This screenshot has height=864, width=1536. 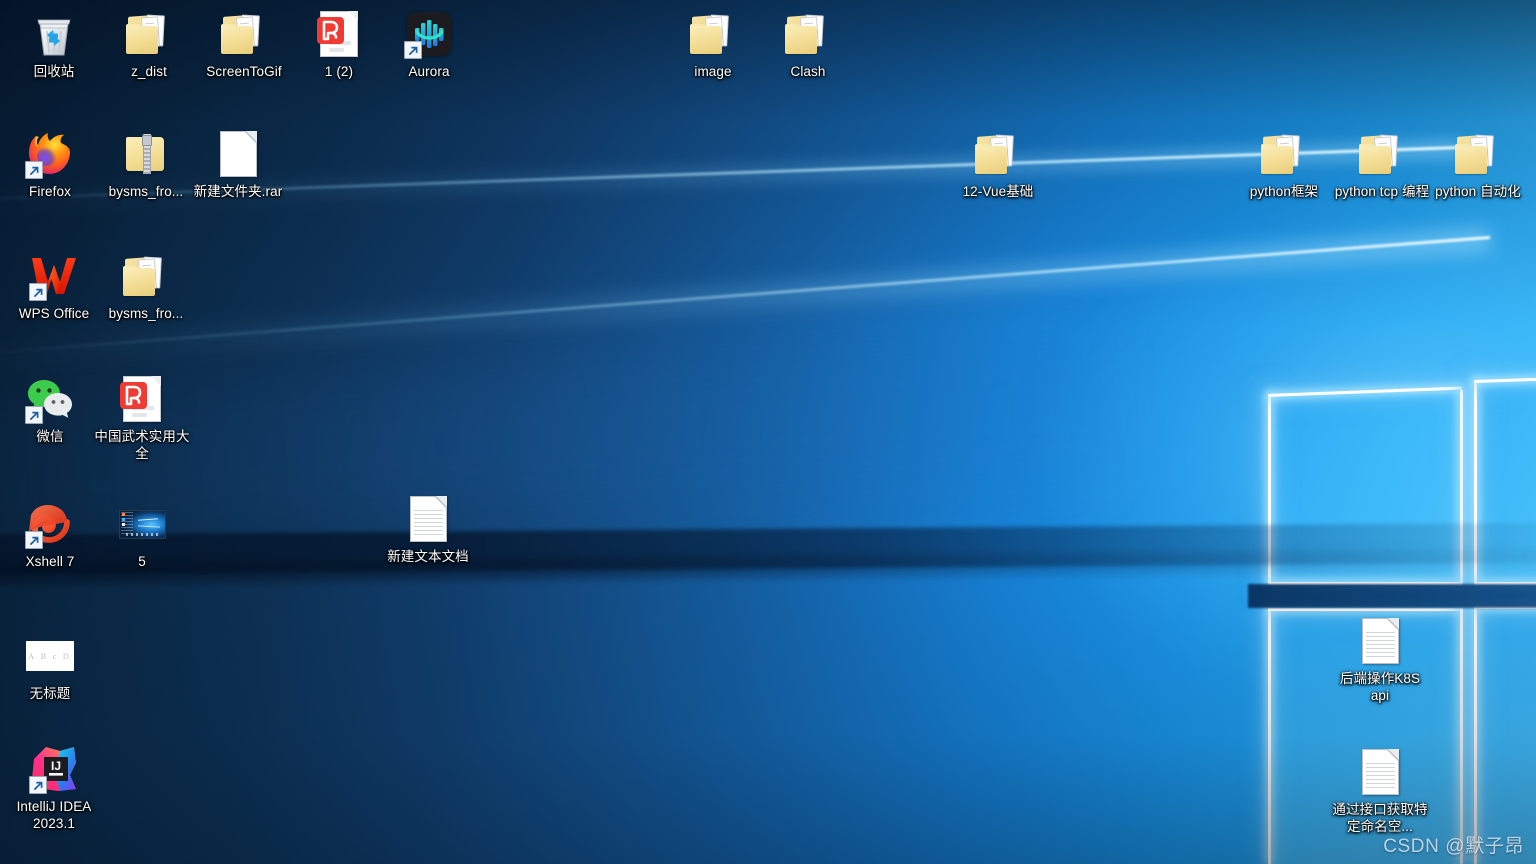 I want to click on windows-logo-pane-bottom-right, so click(x=1505, y=735).